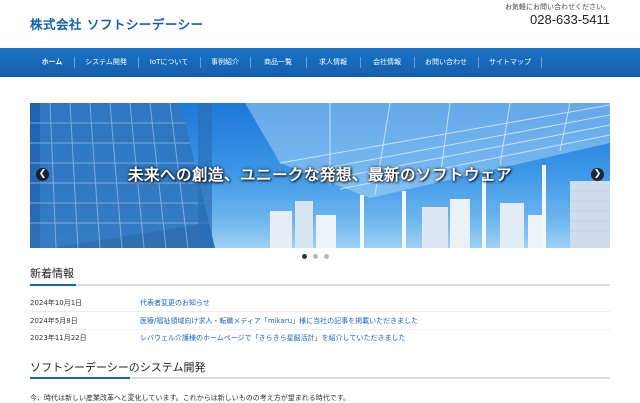 The height and width of the screenshot is (403, 640). Describe the element at coordinates (320, 307) in the screenshot. I see `news-item: 2024年10月1日 代表者変更のお知らせ` at that location.